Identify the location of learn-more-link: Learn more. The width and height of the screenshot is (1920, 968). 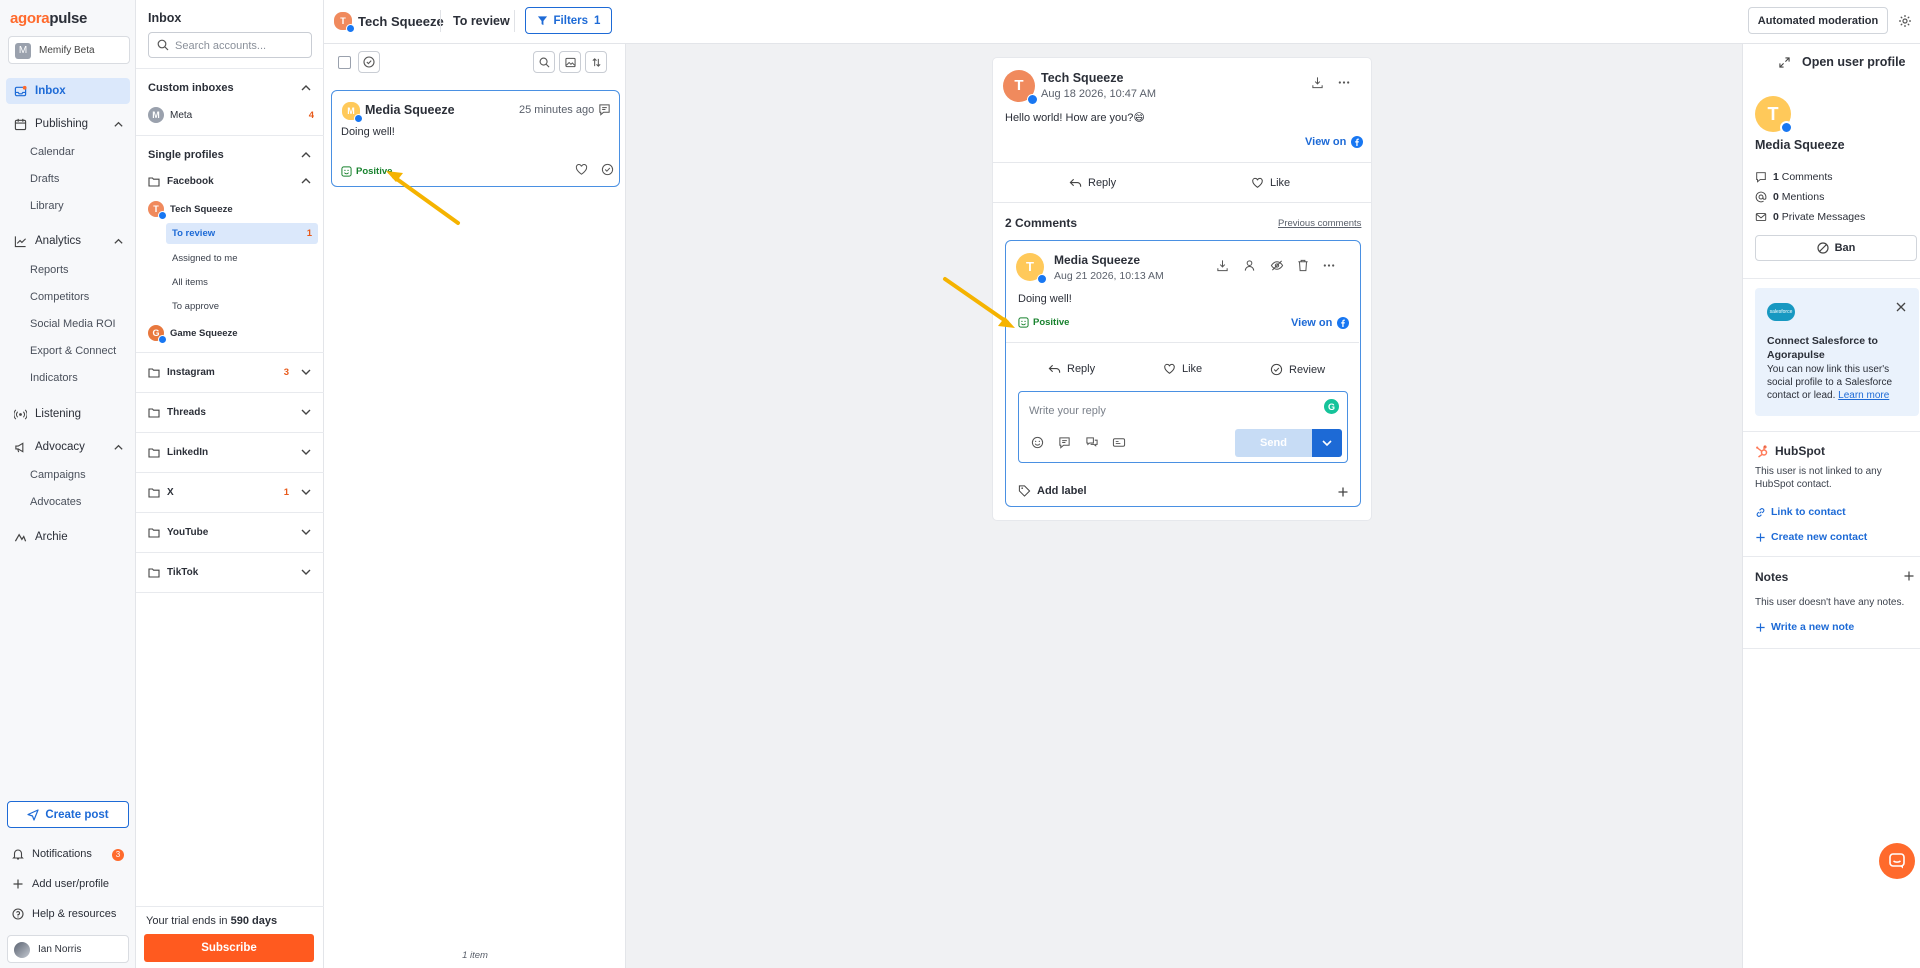
(1863, 395).